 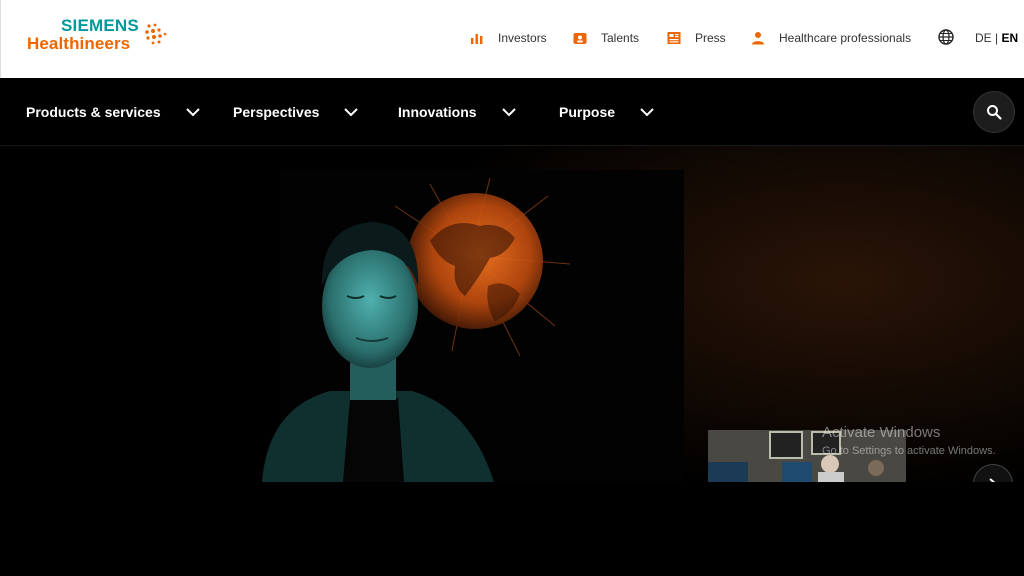 I want to click on siemens-healthineers-logo: SIEMENS Healthineers, so click(x=97, y=36).